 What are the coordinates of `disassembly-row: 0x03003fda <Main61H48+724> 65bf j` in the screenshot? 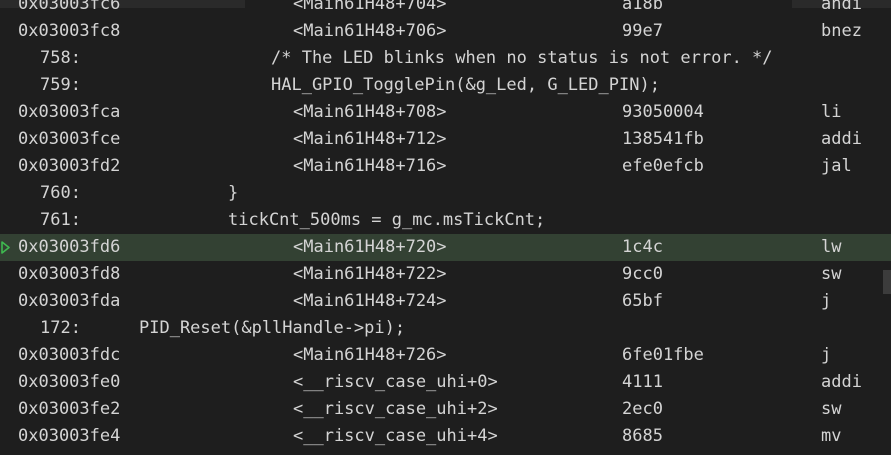 It's located at (445, 301).